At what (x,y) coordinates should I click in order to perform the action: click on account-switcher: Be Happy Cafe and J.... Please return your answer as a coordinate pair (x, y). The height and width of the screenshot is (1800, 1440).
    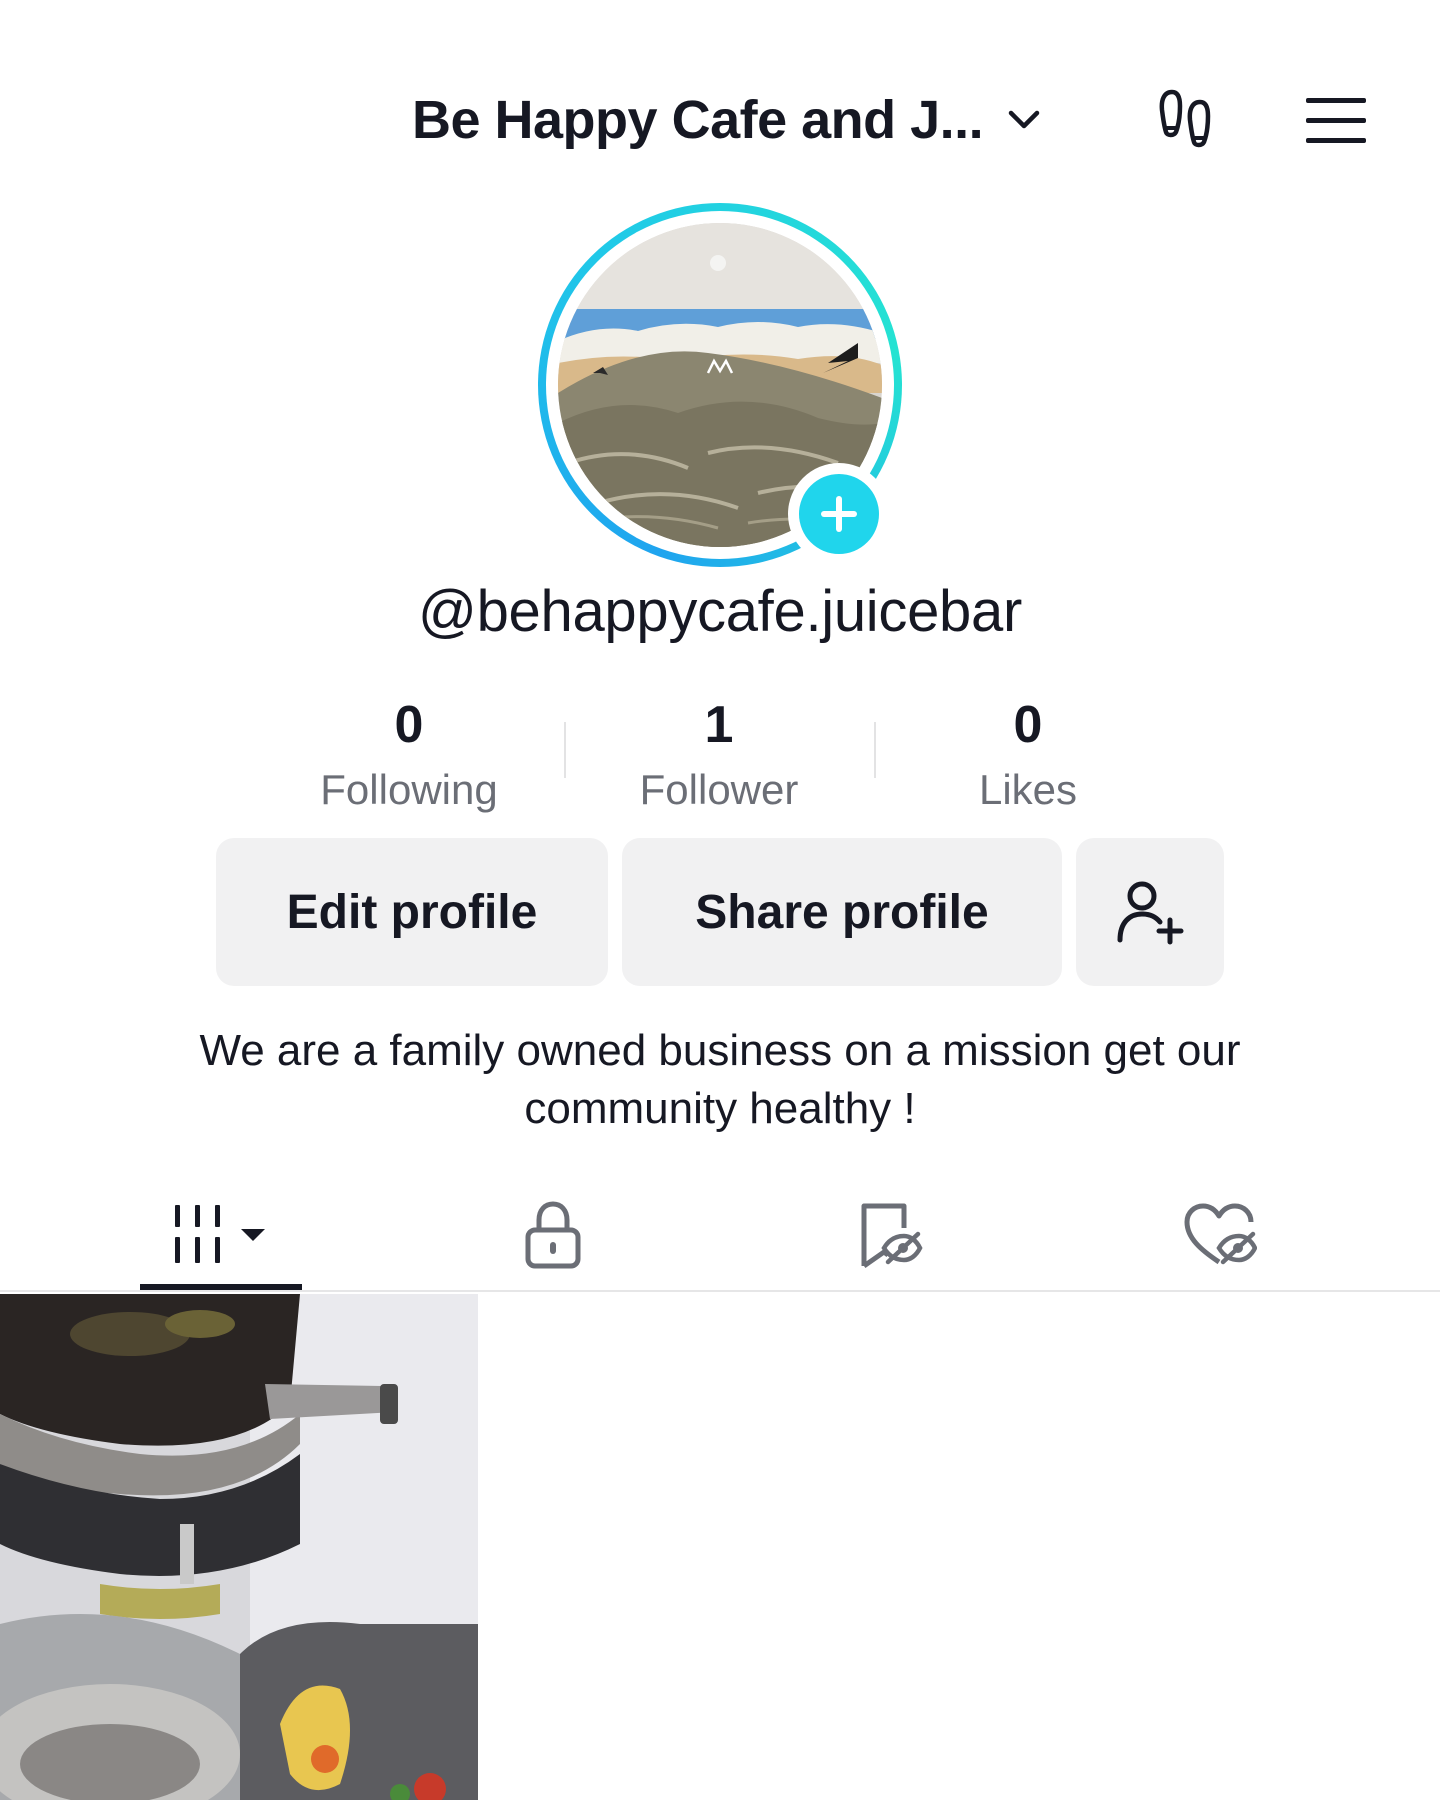
    Looking at the image, I should click on (727, 120).